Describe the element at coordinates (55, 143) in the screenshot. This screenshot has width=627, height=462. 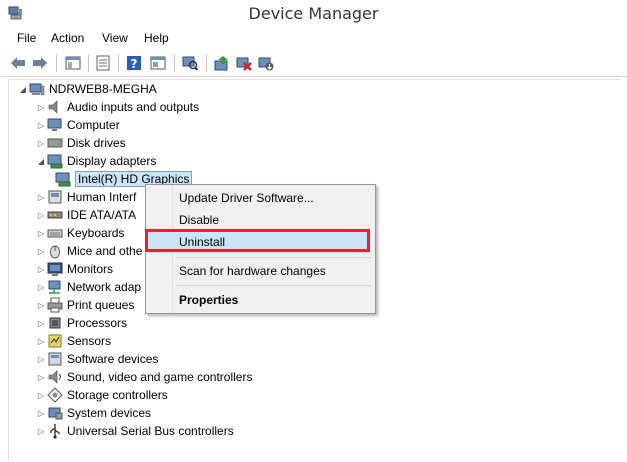
I see `disk-icon` at that location.